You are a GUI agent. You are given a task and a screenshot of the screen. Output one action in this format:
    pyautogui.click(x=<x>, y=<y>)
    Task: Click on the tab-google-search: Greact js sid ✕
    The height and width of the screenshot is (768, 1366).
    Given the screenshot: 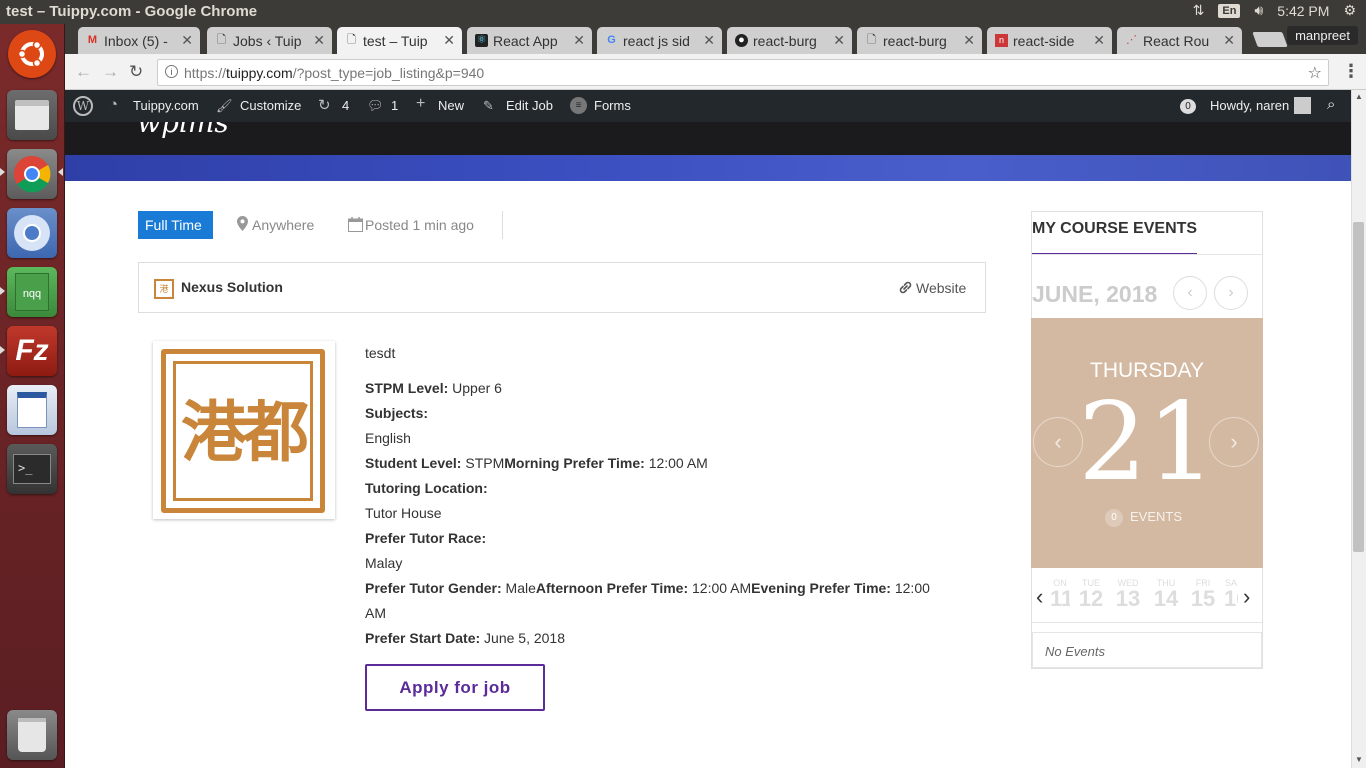 What is the action you would take?
    pyautogui.click(x=659, y=40)
    